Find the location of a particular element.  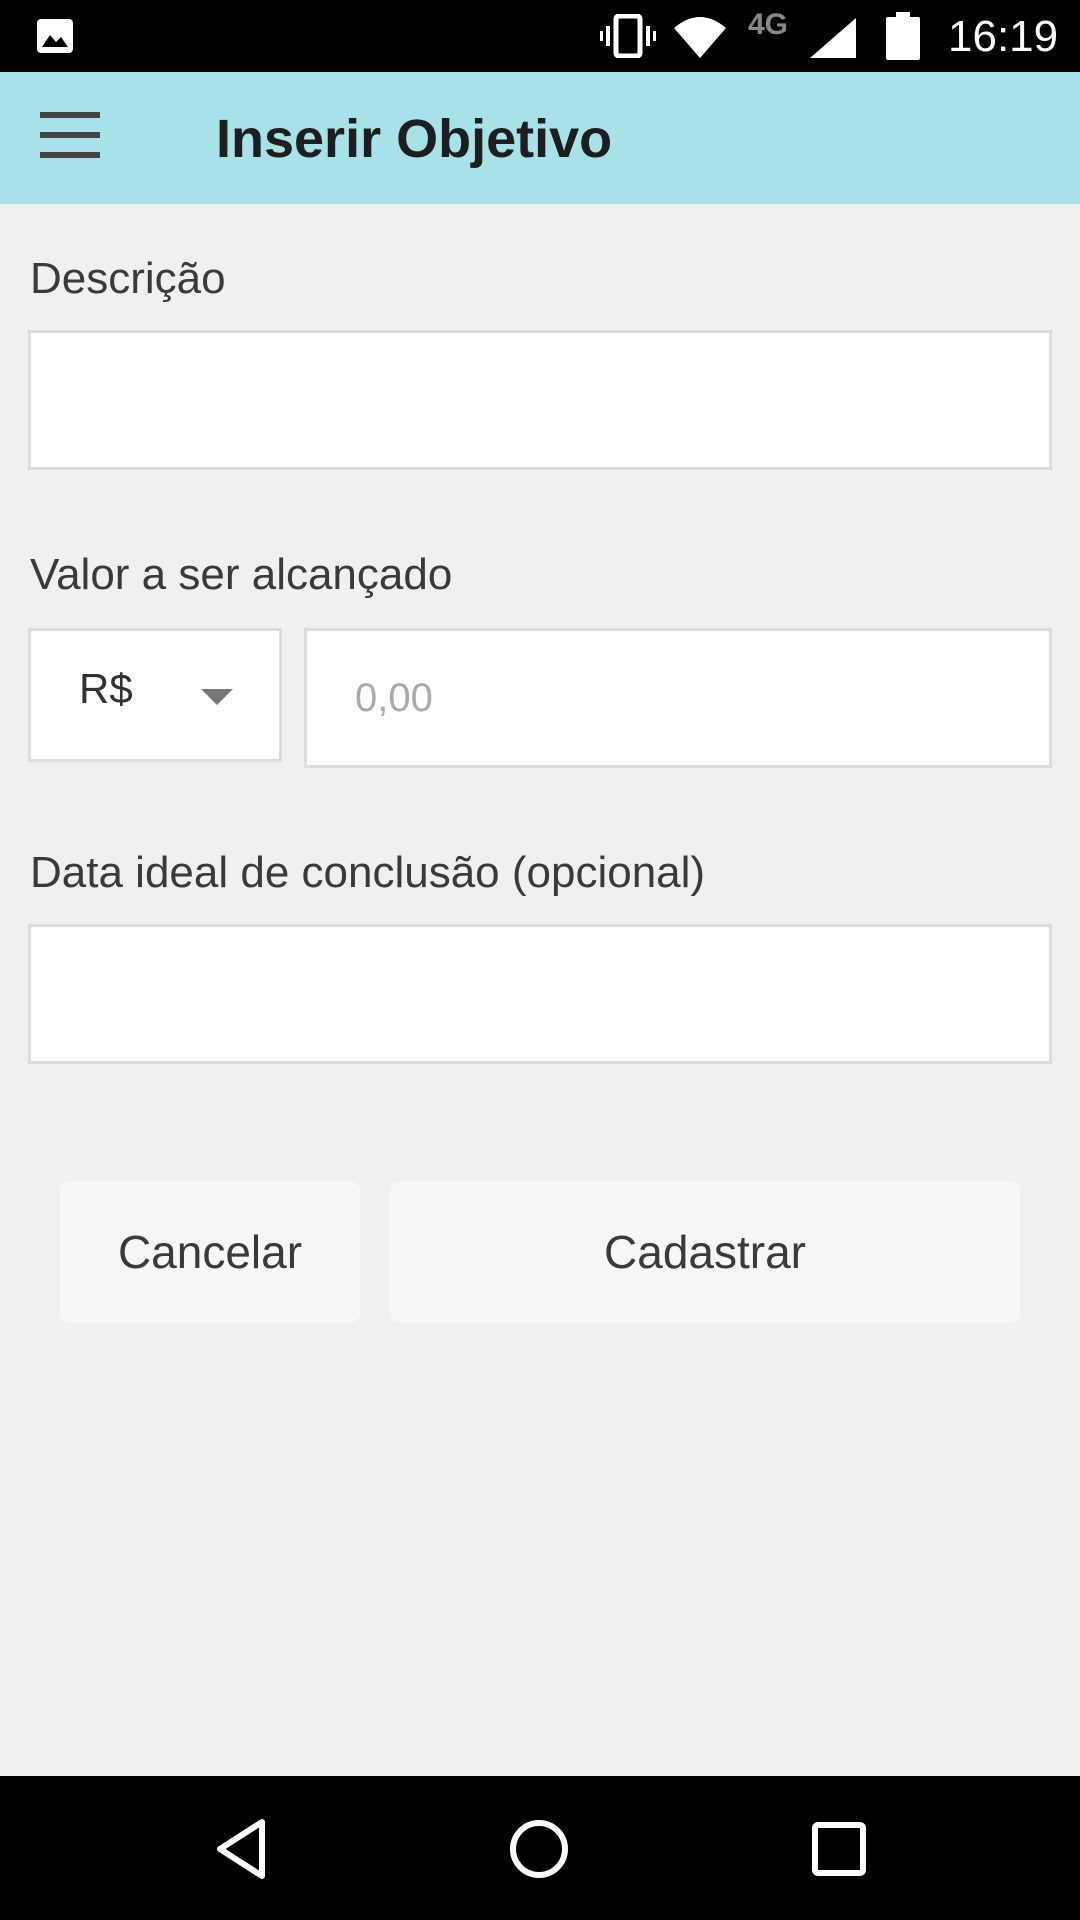

amount-placeholder: 0,00 is located at coordinates (394, 698).